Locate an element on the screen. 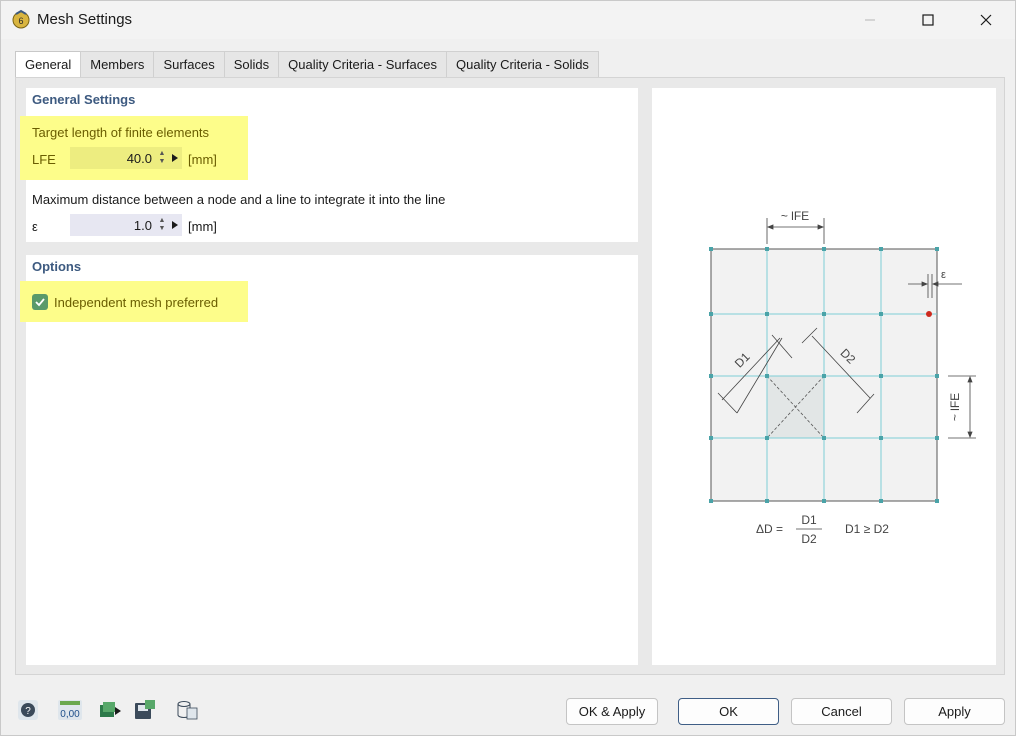 Image resolution: width=1016 pixels, height=736 pixels. tab-solids: Solids is located at coordinates (251, 64).